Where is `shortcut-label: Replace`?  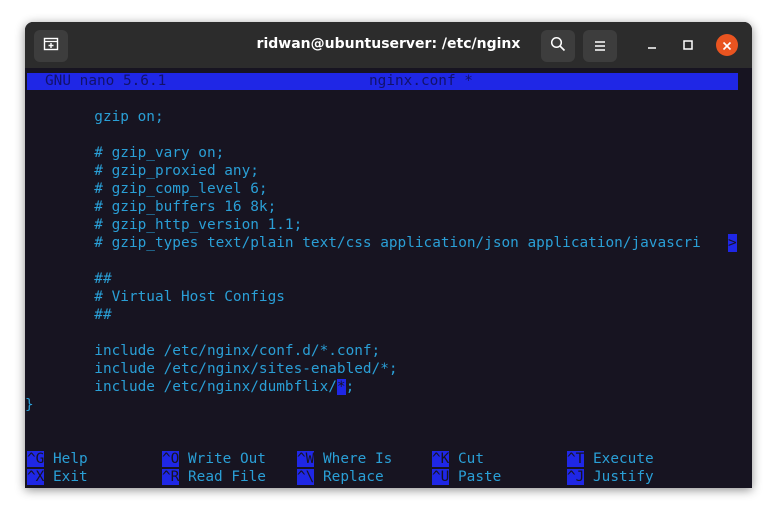
shortcut-label: Replace is located at coordinates (353, 477).